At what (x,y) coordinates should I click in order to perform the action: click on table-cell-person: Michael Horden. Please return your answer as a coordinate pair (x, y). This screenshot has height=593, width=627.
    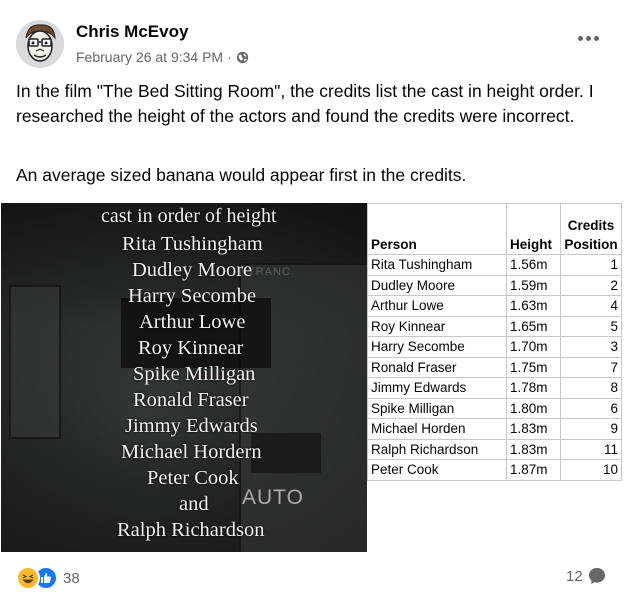
    Looking at the image, I should click on (437, 429).